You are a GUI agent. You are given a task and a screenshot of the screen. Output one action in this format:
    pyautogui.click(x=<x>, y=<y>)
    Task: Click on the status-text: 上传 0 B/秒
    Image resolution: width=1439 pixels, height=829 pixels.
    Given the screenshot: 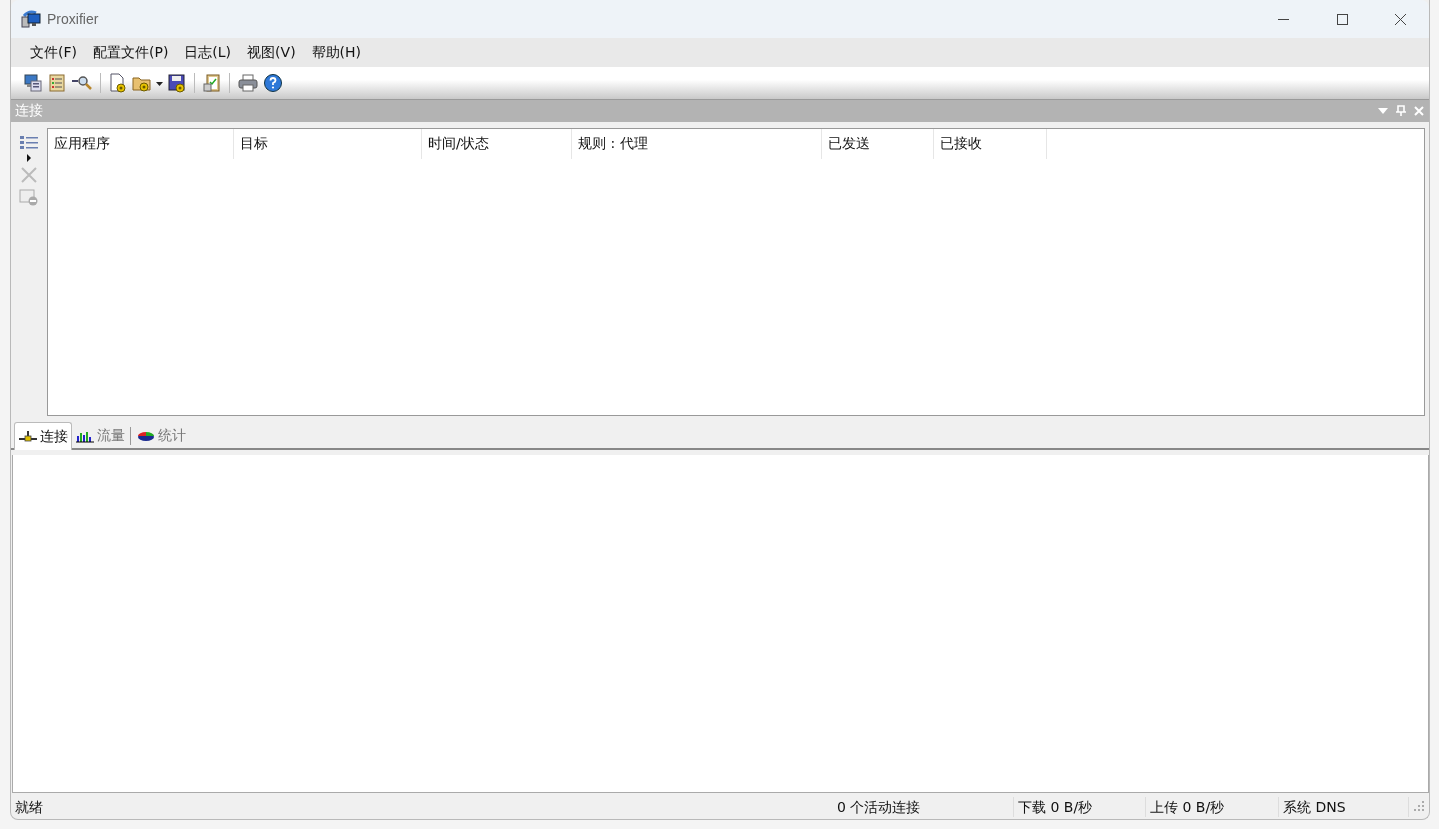 What is the action you would take?
    pyautogui.click(x=1212, y=807)
    